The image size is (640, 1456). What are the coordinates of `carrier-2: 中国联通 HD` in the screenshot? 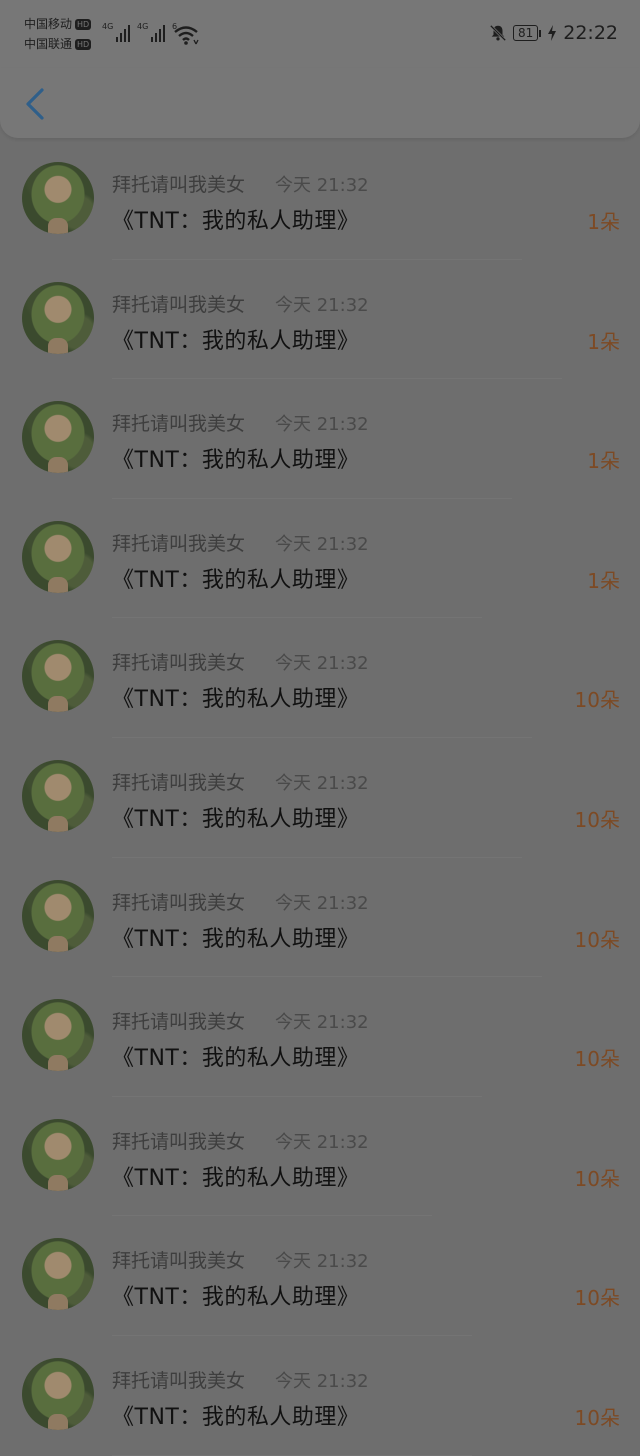 It's located at (58, 44).